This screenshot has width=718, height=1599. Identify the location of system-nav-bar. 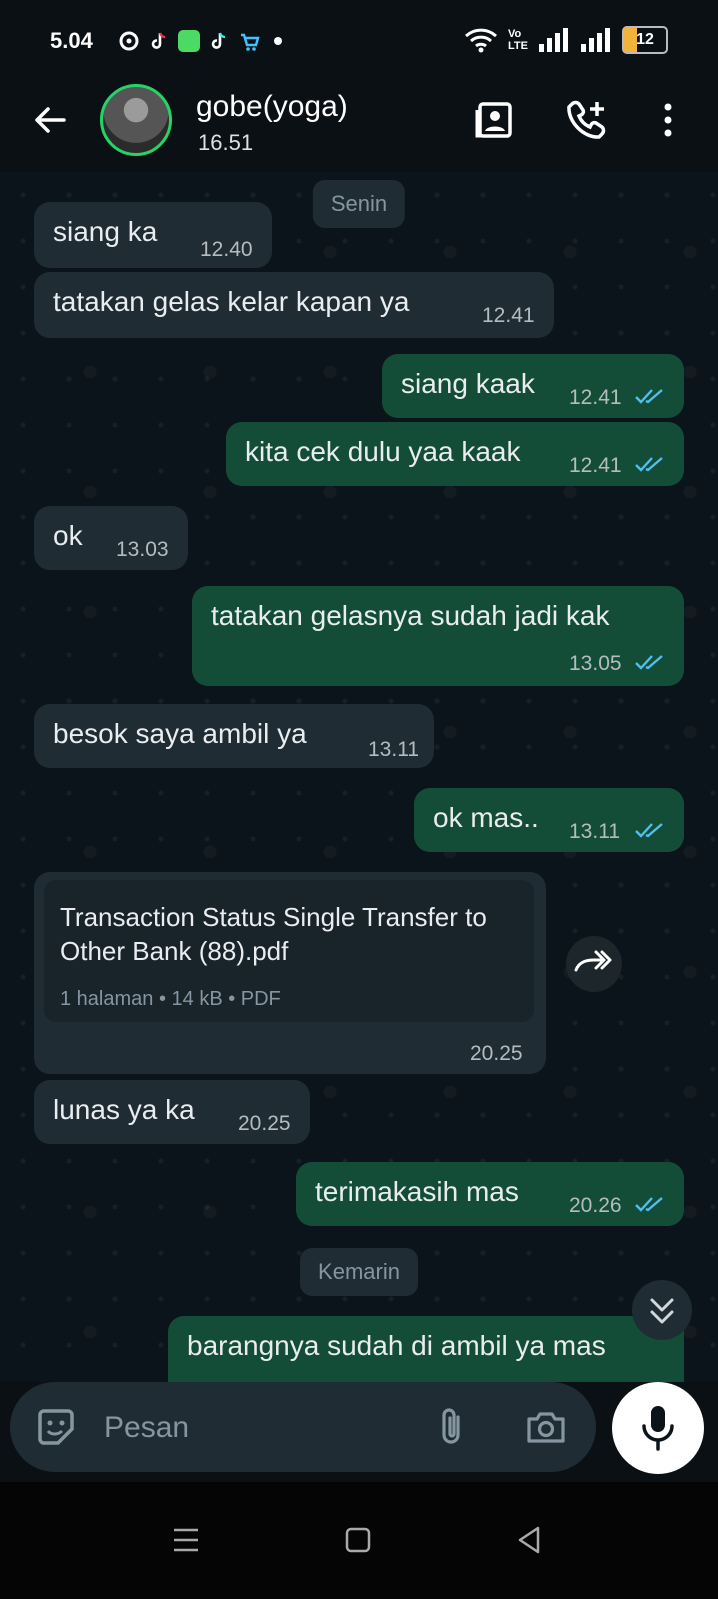
(359, 1540).